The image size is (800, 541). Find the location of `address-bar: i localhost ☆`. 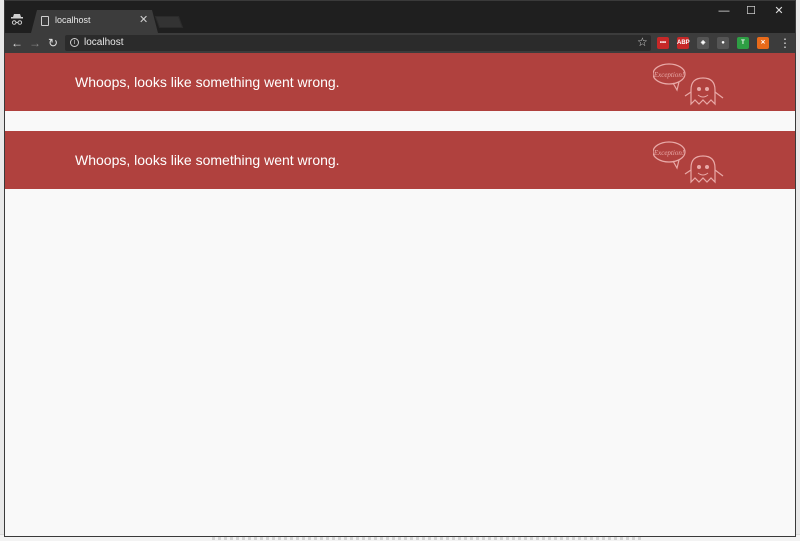

address-bar: i localhost ☆ is located at coordinates (358, 43).